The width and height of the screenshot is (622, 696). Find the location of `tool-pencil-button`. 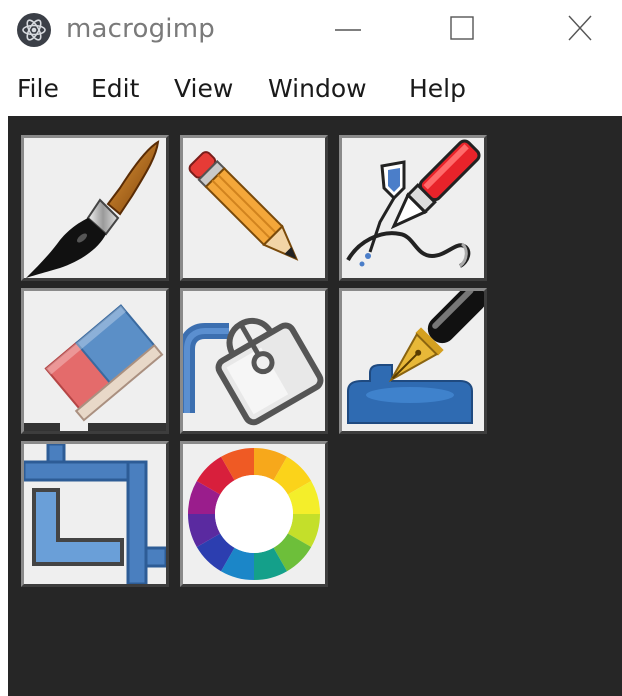

tool-pencil-button is located at coordinates (254, 208).